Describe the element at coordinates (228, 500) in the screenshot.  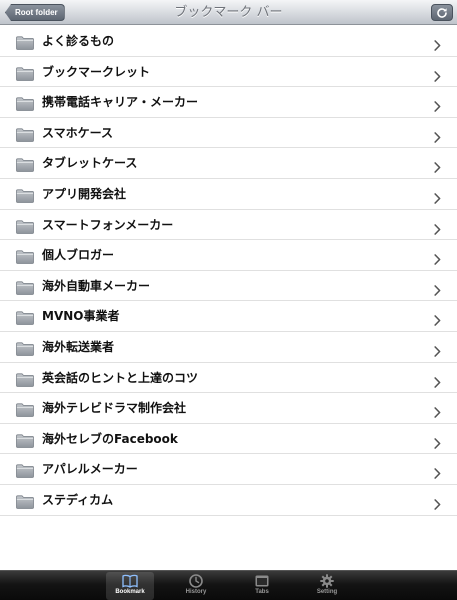
I see `bookmark-folder-row: ステディカム` at that location.